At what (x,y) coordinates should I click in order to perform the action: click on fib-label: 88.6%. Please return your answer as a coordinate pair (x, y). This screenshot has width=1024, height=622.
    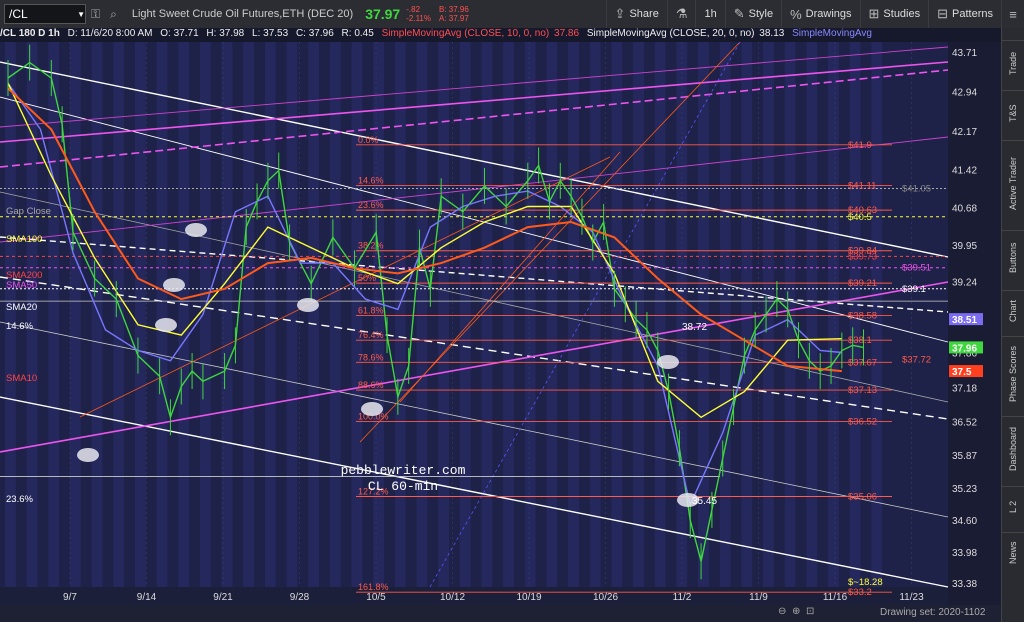
    Looking at the image, I should click on (371, 385).